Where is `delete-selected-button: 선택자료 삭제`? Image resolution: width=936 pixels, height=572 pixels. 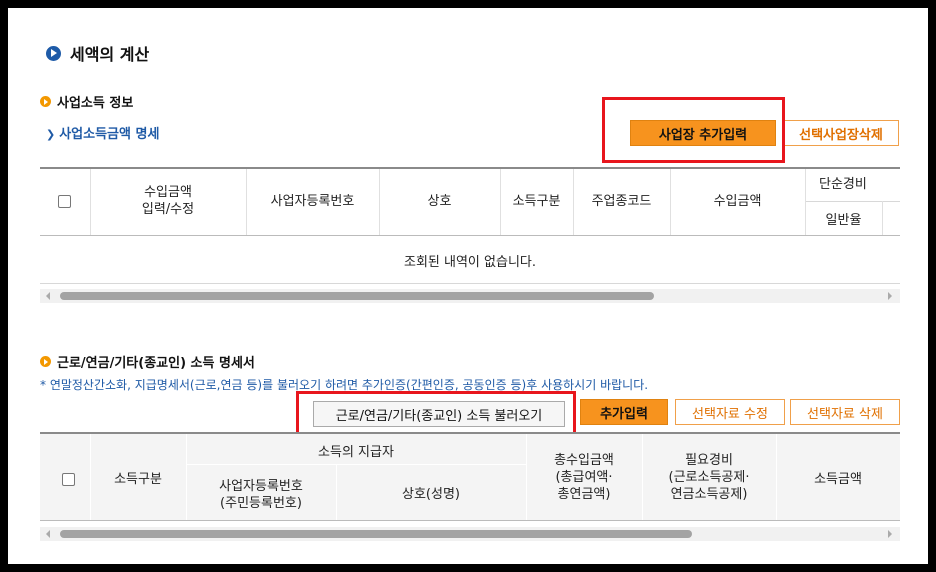
delete-selected-button: 선택자료 삭제 is located at coordinates (845, 412).